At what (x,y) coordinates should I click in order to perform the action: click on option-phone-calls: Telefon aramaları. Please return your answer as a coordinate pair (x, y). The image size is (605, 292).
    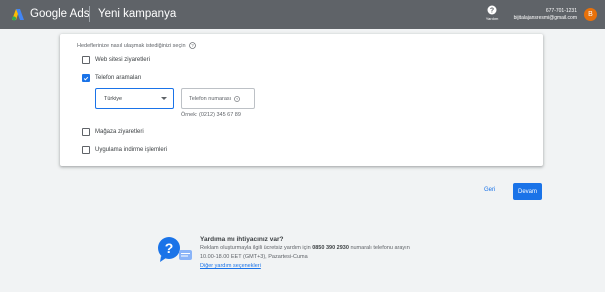
    Looking at the image, I should click on (111, 78).